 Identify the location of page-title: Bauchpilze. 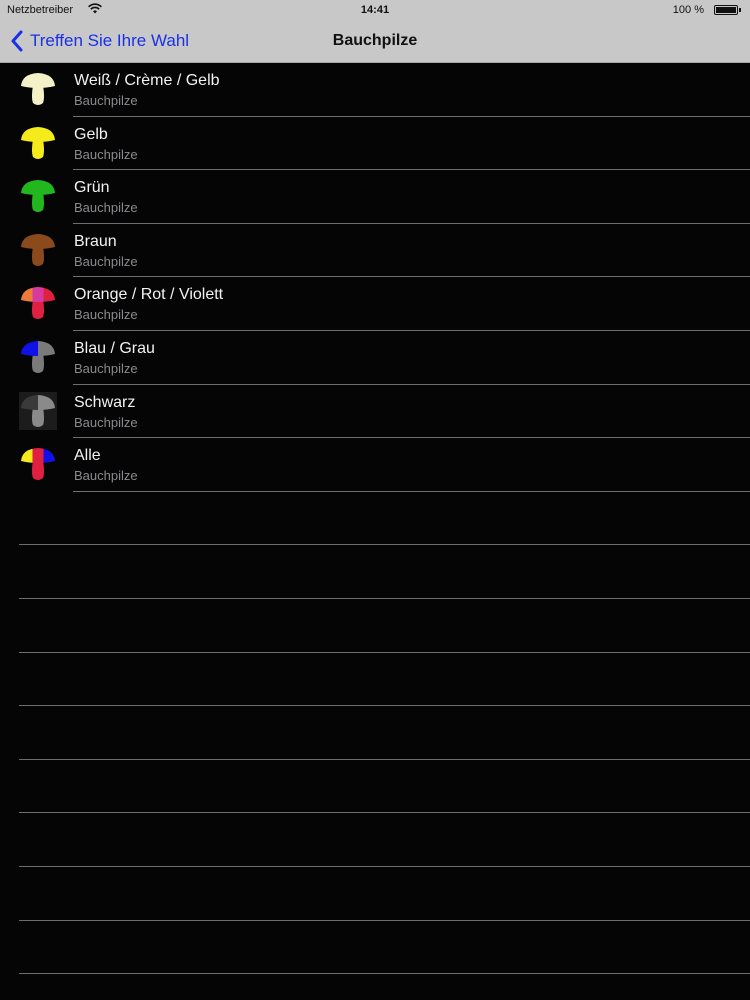
(375, 40).